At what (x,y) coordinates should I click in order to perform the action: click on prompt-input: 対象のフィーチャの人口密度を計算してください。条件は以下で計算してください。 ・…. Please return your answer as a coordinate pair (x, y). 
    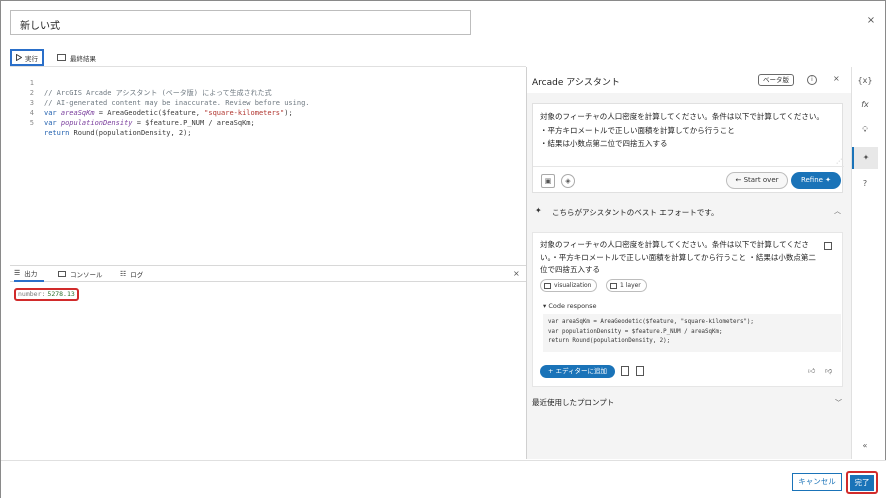
    Looking at the image, I should click on (688, 148).